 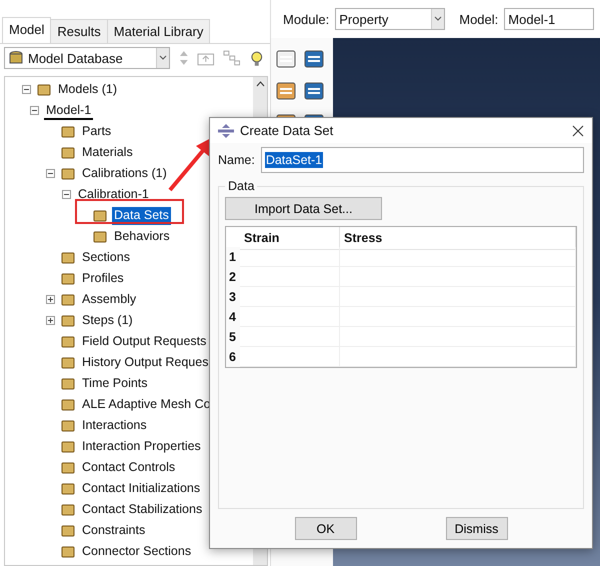 What do you see at coordinates (124, 173) in the screenshot?
I see `tree-item: Calibrations (1)` at bounding box center [124, 173].